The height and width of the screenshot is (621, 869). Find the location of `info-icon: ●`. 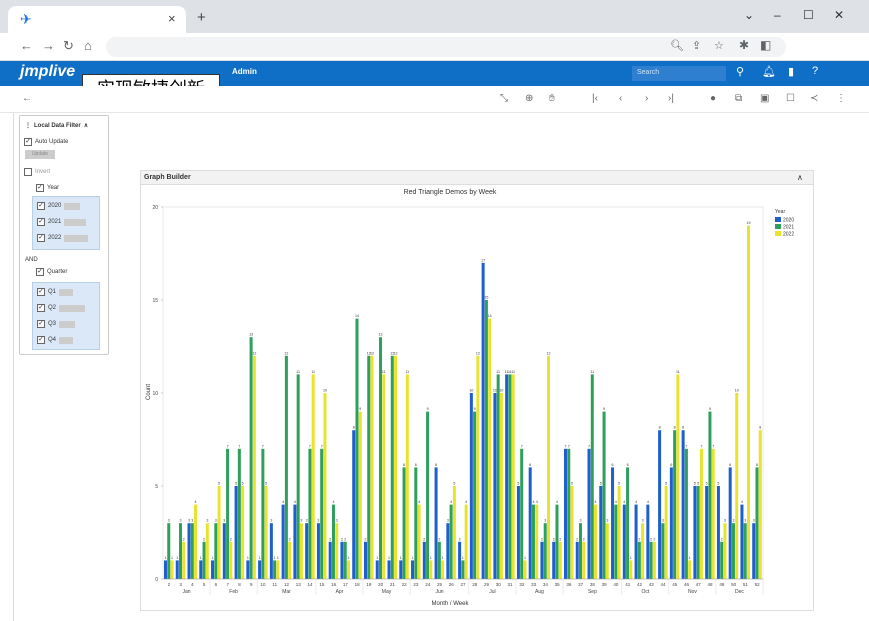

info-icon: ● is located at coordinates (713, 98).